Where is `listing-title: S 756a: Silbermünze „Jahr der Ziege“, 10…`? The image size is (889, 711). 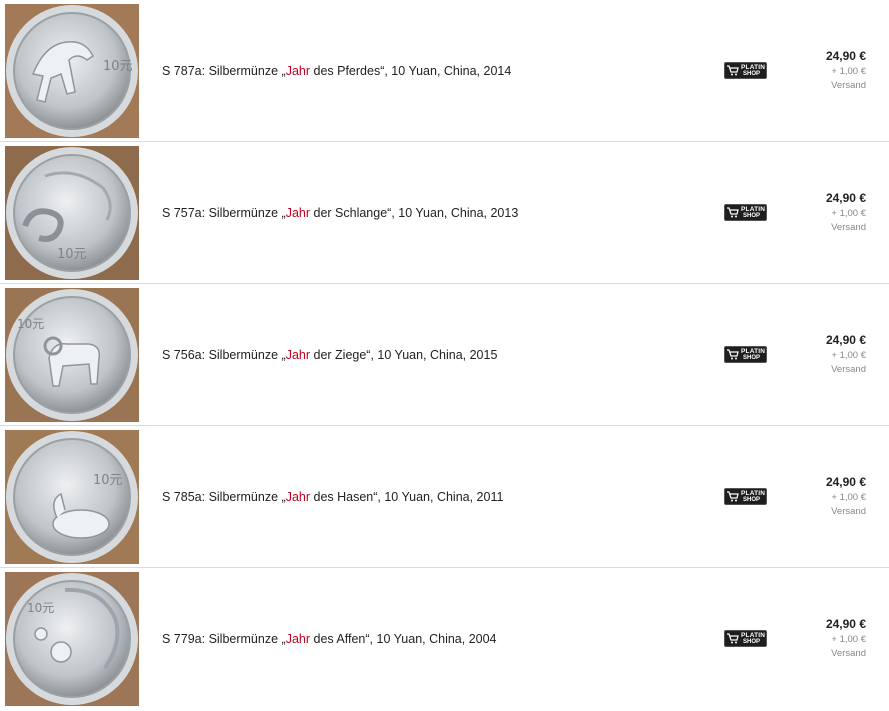 listing-title: S 756a: Silbermünze „Jahr der Ziege“, 10… is located at coordinates (329, 355).